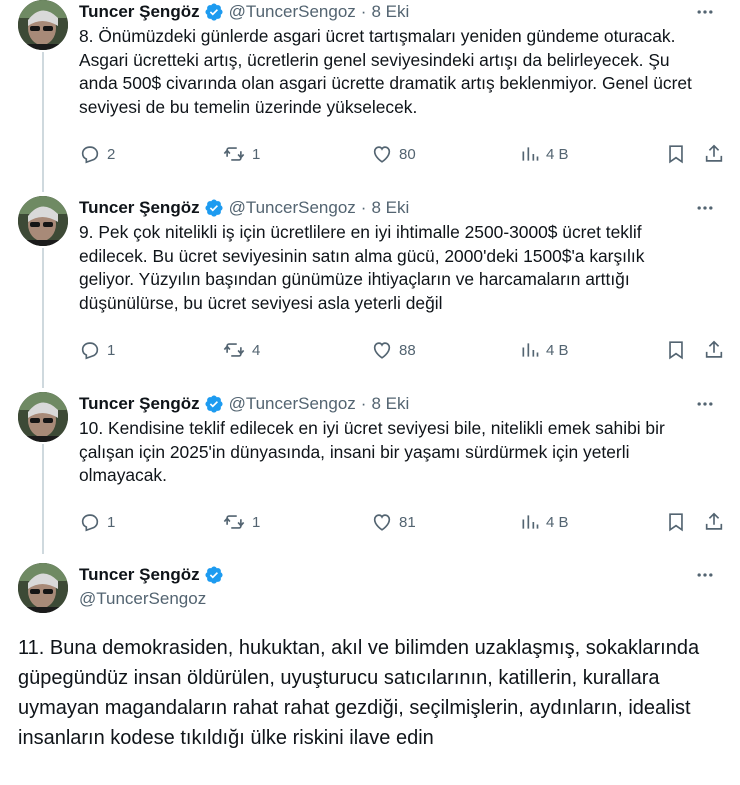 The image size is (740, 785). What do you see at coordinates (407, 154) in the screenshot?
I see `like-count: 80` at bounding box center [407, 154].